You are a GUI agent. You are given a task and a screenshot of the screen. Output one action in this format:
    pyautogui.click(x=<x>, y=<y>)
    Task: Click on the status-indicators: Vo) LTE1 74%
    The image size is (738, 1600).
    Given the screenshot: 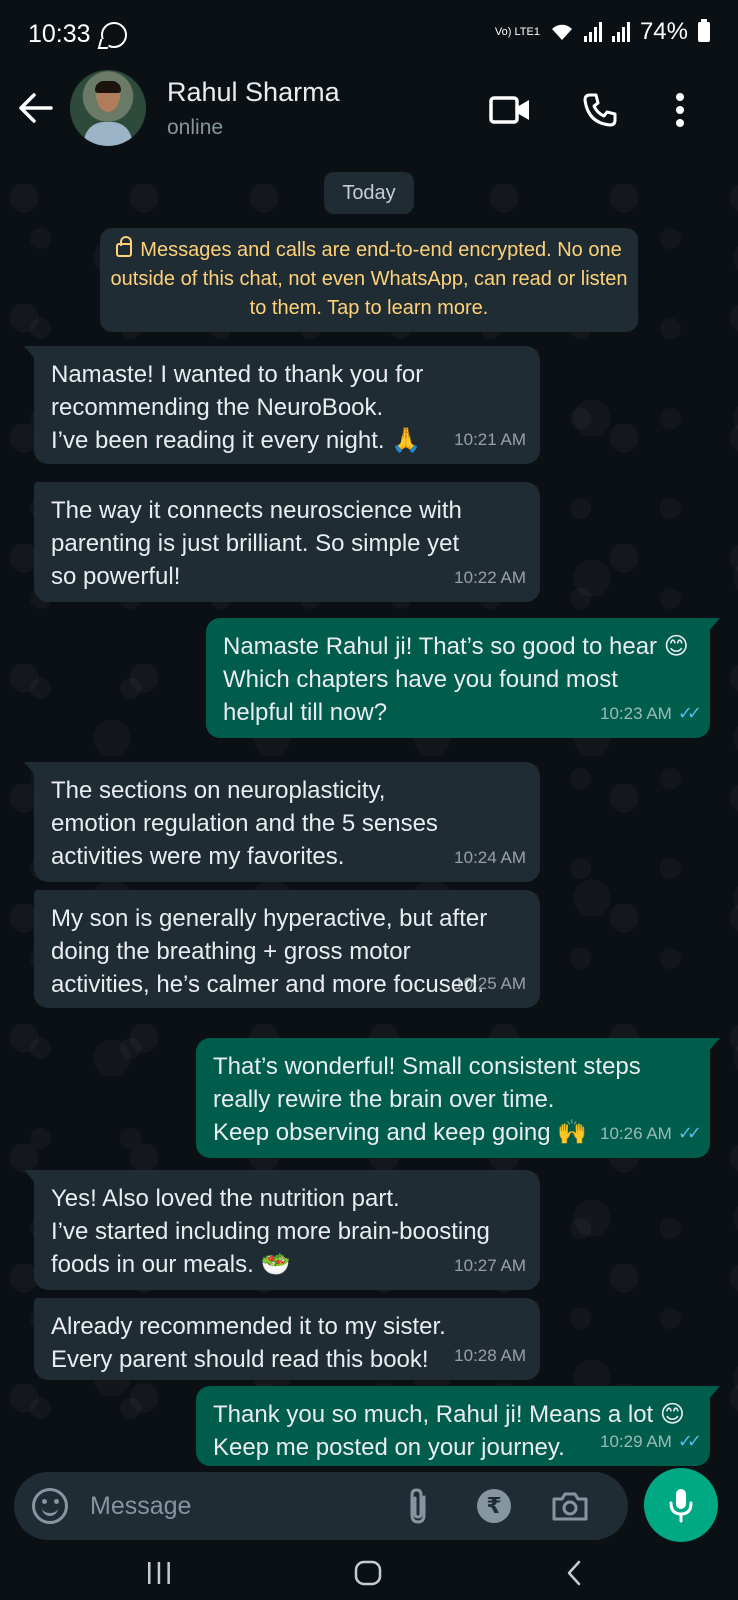 What is the action you would take?
    pyautogui.click(x=602, y=32)
    